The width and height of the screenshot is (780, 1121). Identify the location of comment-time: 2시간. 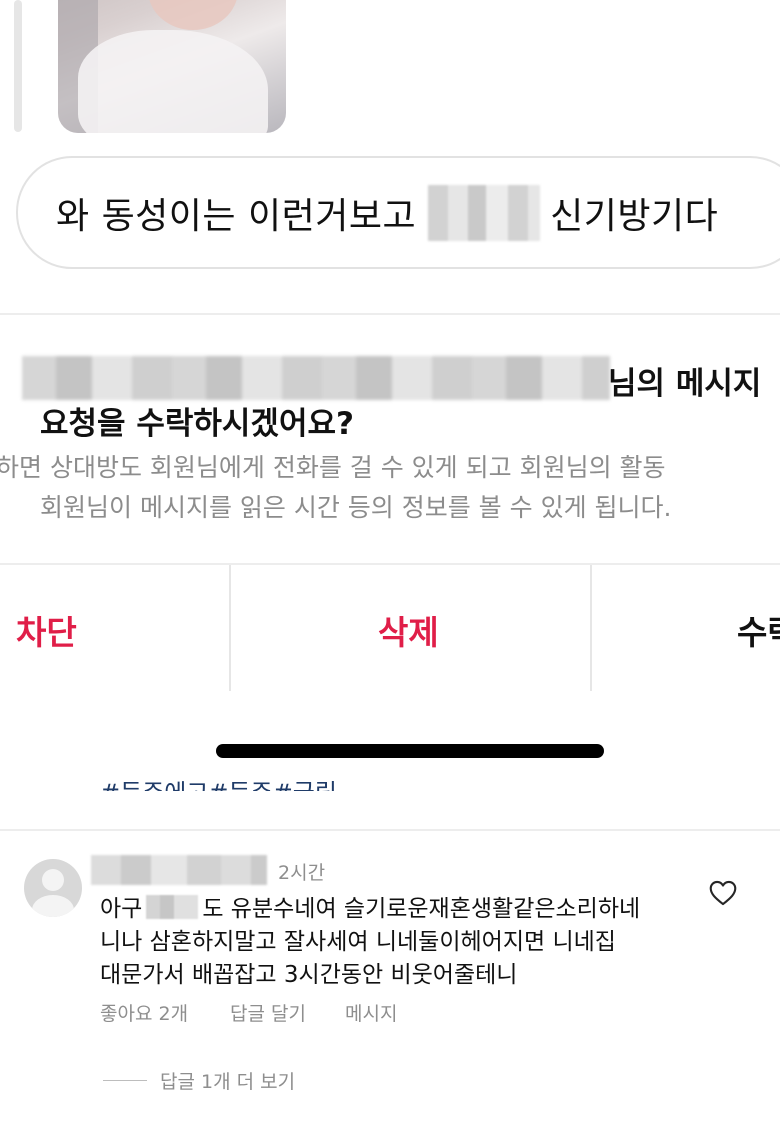
(302, 873).